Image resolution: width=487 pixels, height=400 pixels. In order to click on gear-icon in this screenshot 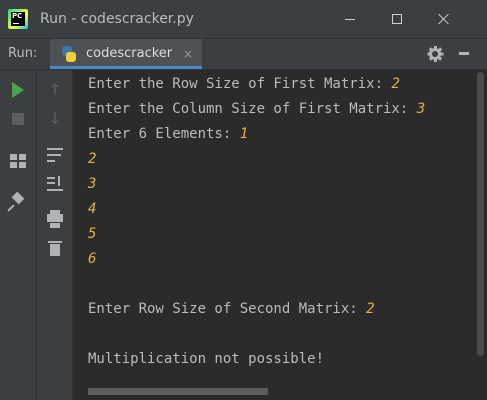, I will do `click(435, 54)`.